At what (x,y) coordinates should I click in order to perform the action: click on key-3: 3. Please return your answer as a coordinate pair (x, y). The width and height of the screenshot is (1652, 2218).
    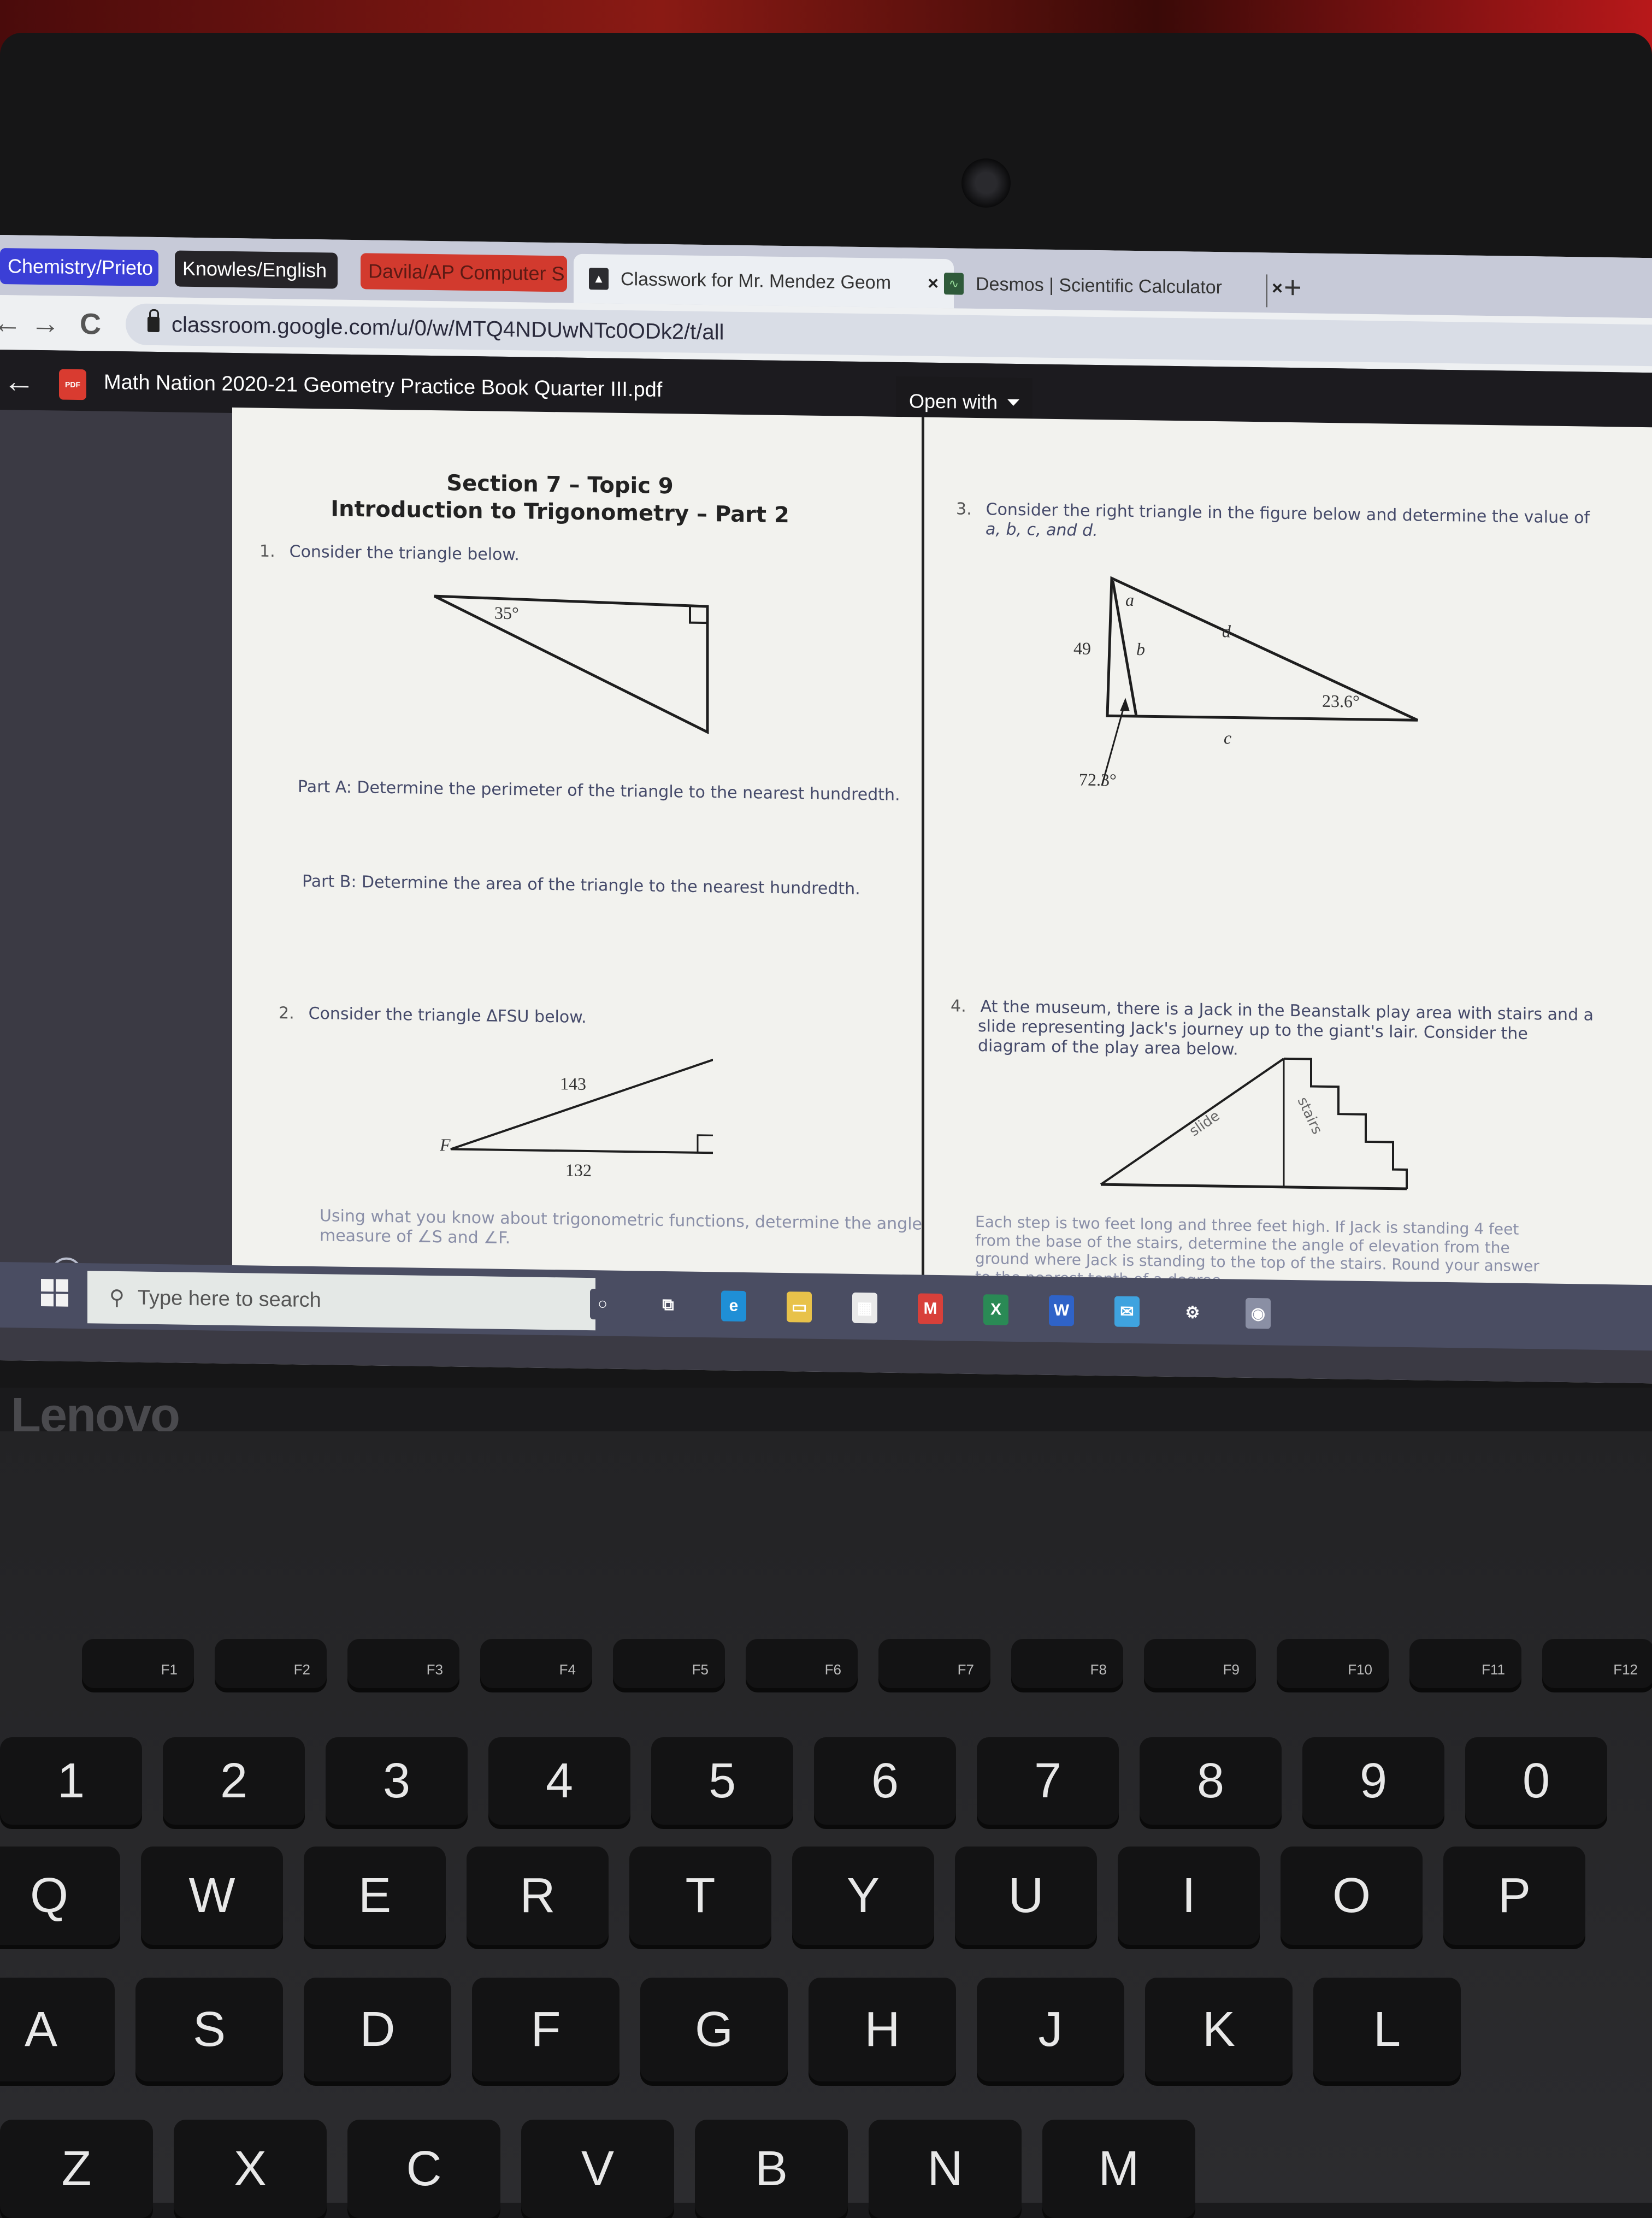
    Looking at the image, I should click on (397, 1781).